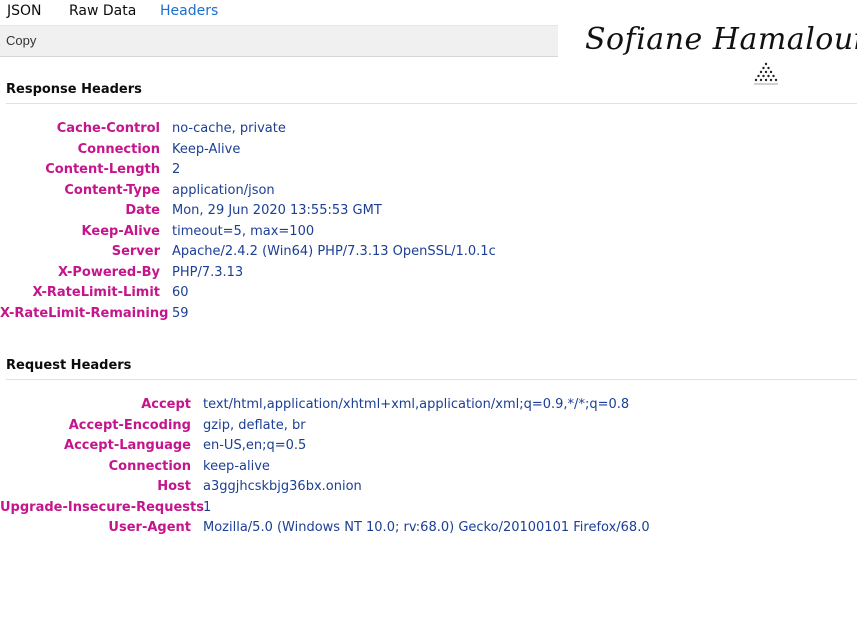 Image resolution: width=857 pixels, height=621 pixels. What do you see at coordinates (112, 190) in the screenshot?
I see `header-name: Content-Type` at bounding box center [112, 190].